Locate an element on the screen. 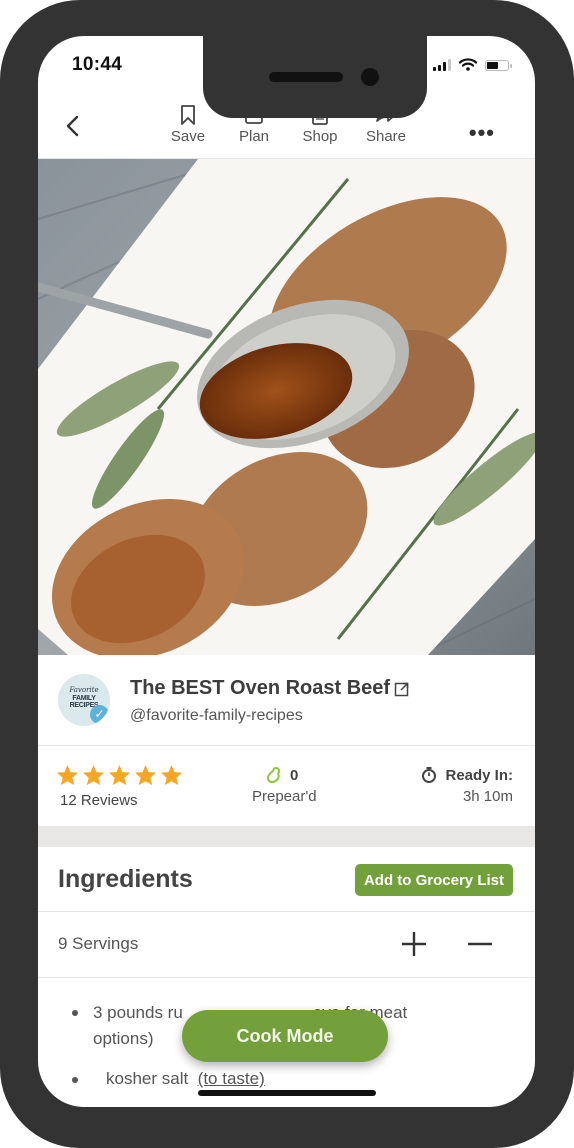 This screenshot has width=574, height=1148. battery-icon is located at coordinates (498, 65).